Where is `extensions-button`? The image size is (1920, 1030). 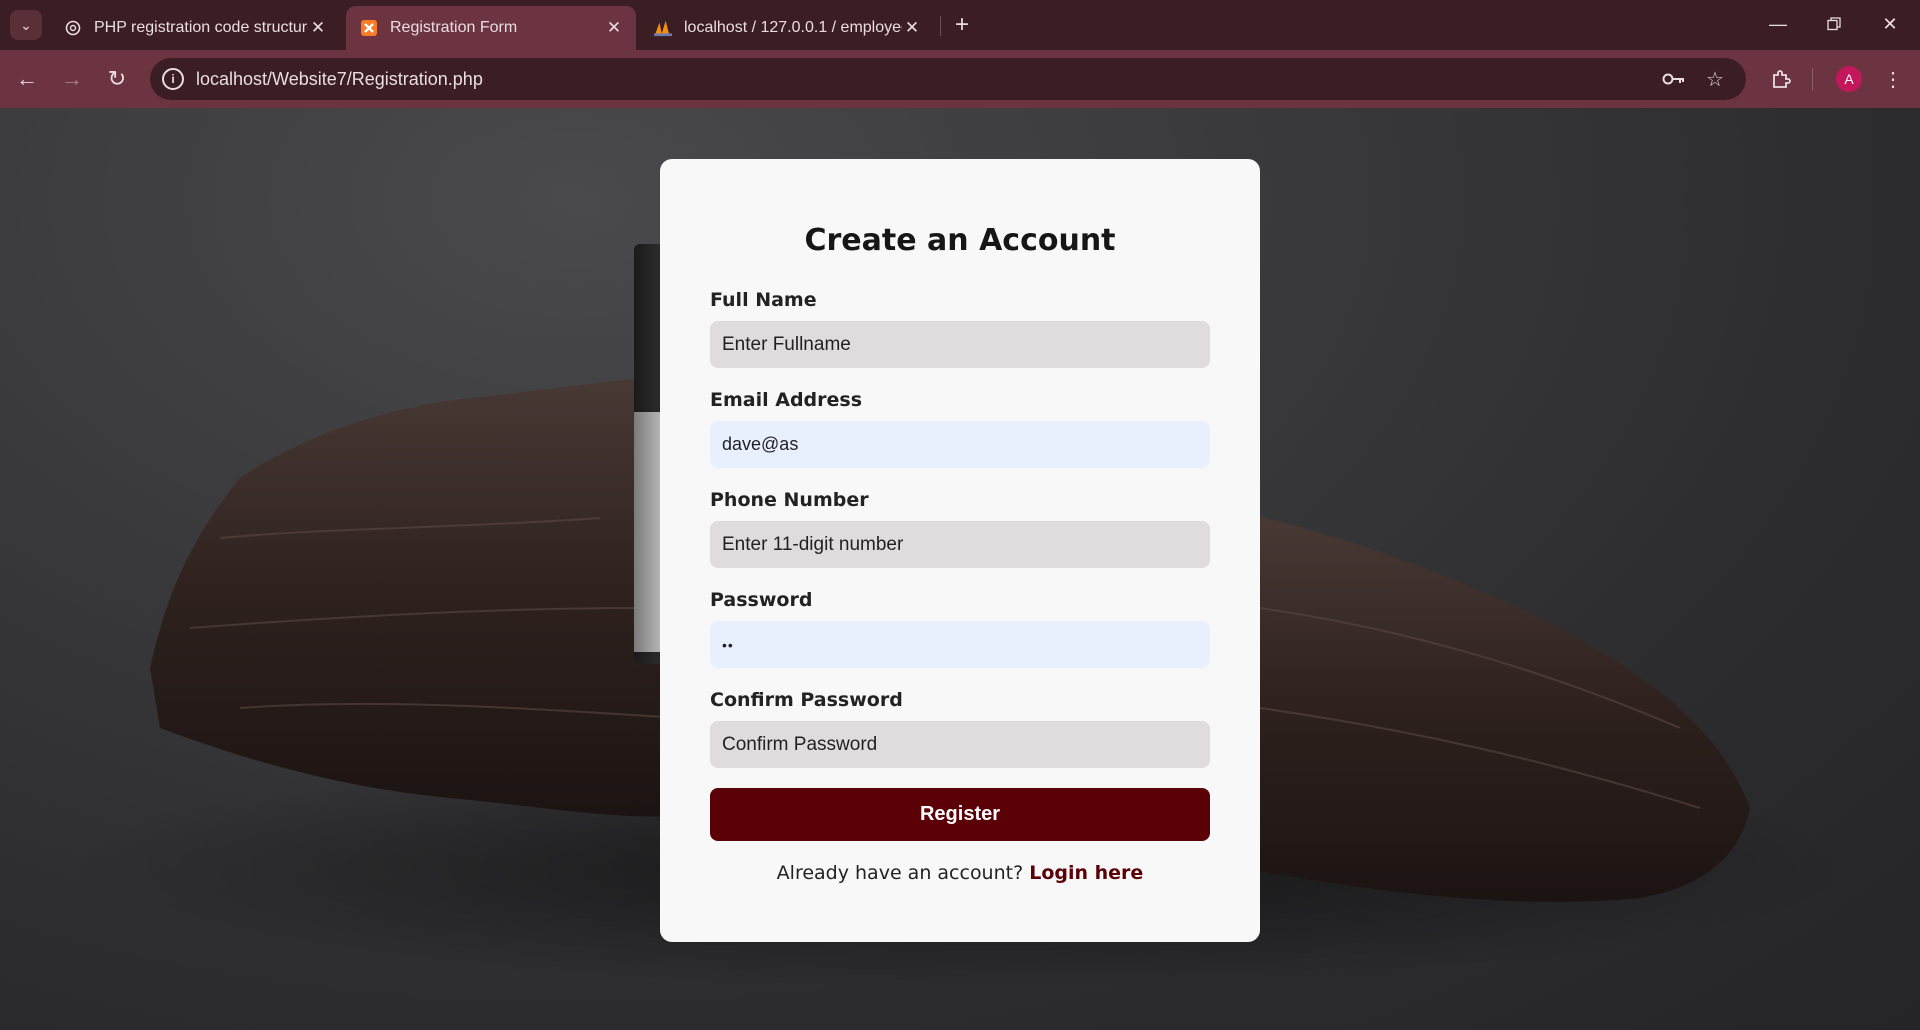 extensions-button is located at coordinates (1781, 79).